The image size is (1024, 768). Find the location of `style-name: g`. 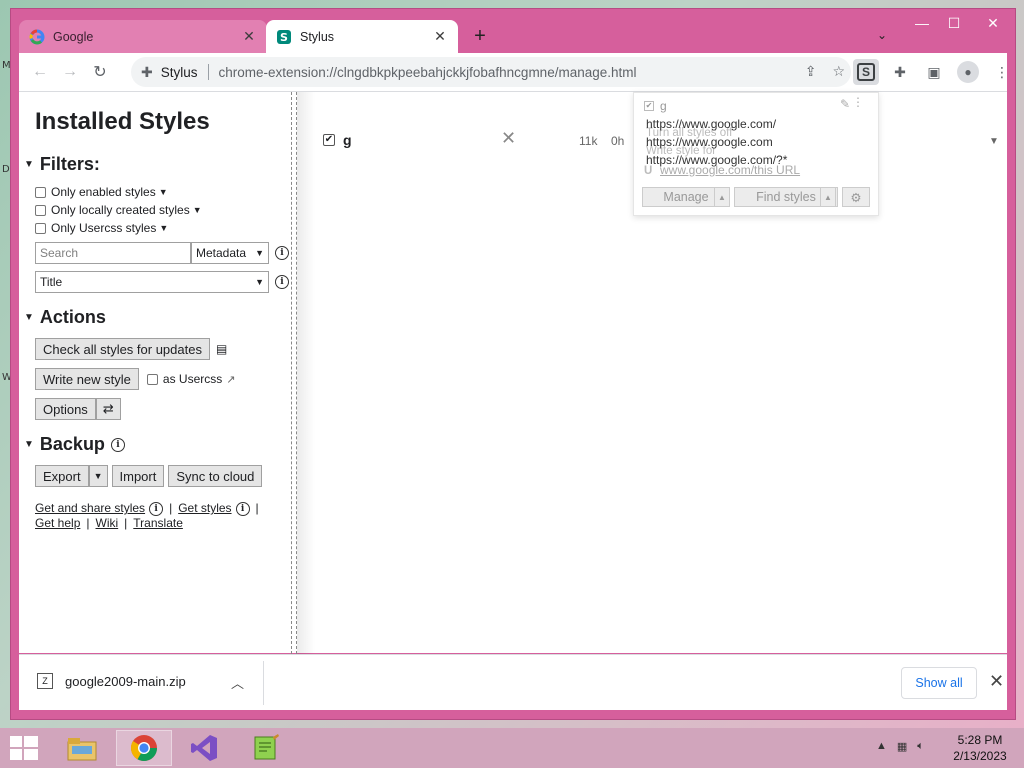

style-name: g is located at coordinates (347, 140).